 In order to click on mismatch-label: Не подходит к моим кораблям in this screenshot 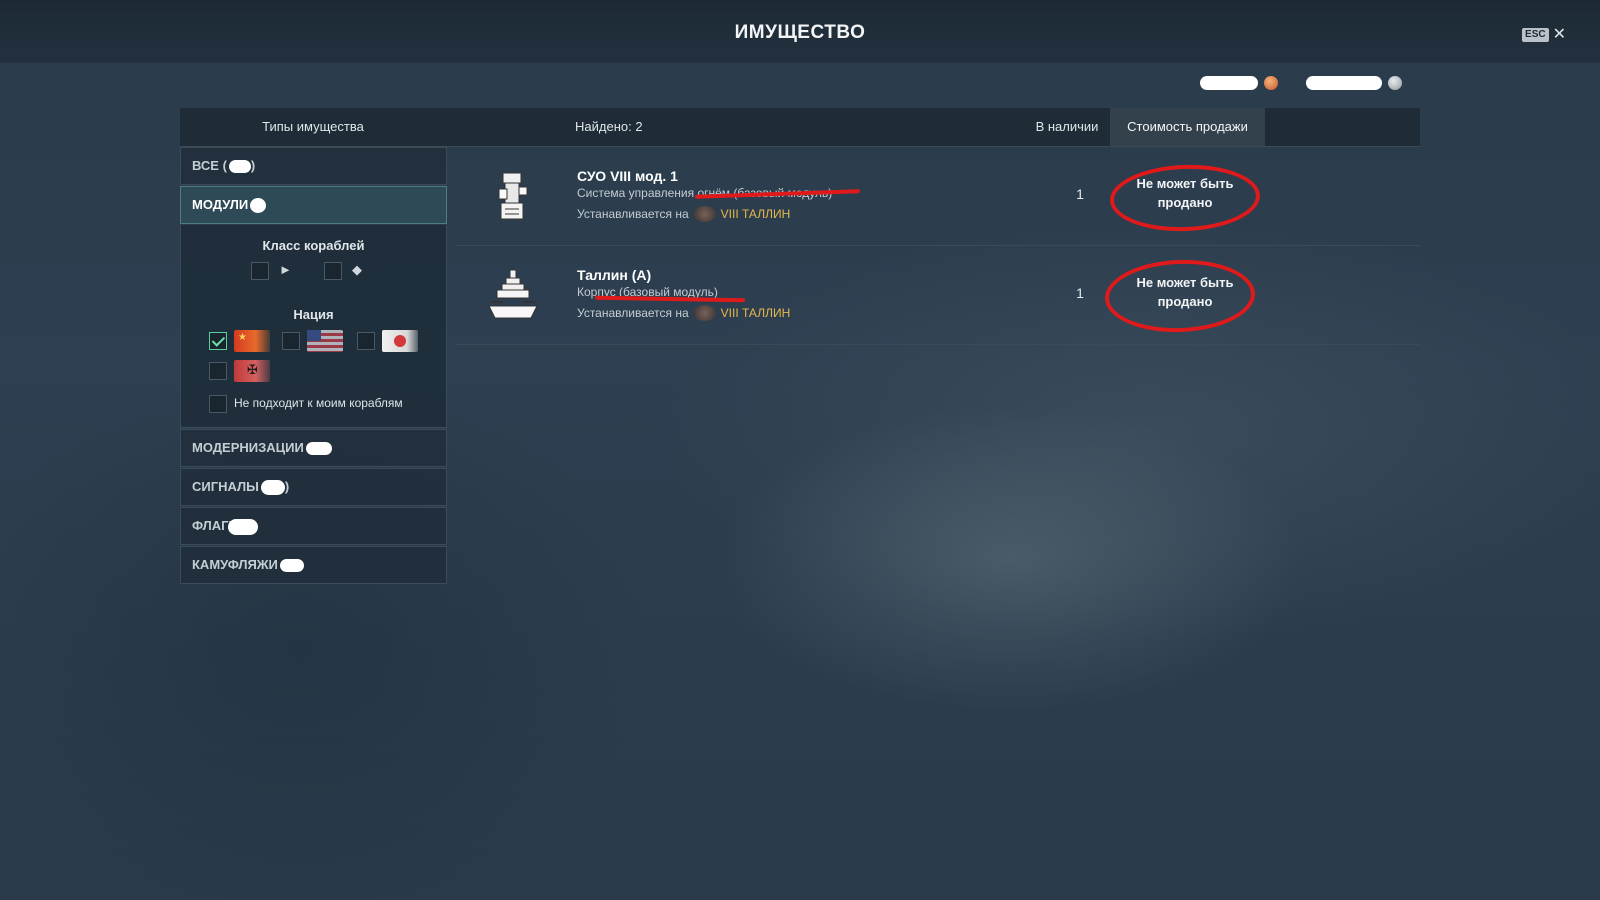, I will do `click(318, 403)`.